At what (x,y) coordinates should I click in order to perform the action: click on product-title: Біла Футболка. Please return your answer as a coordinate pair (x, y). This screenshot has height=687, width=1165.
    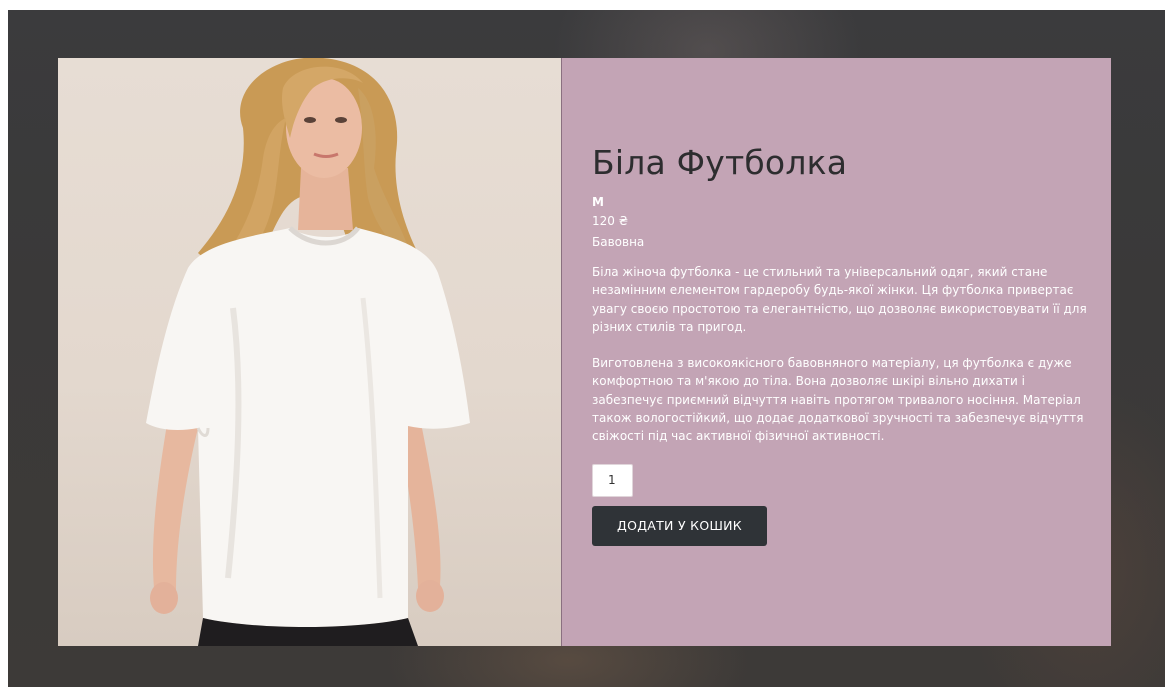
    Looking at the image, I should click on (720, 162).